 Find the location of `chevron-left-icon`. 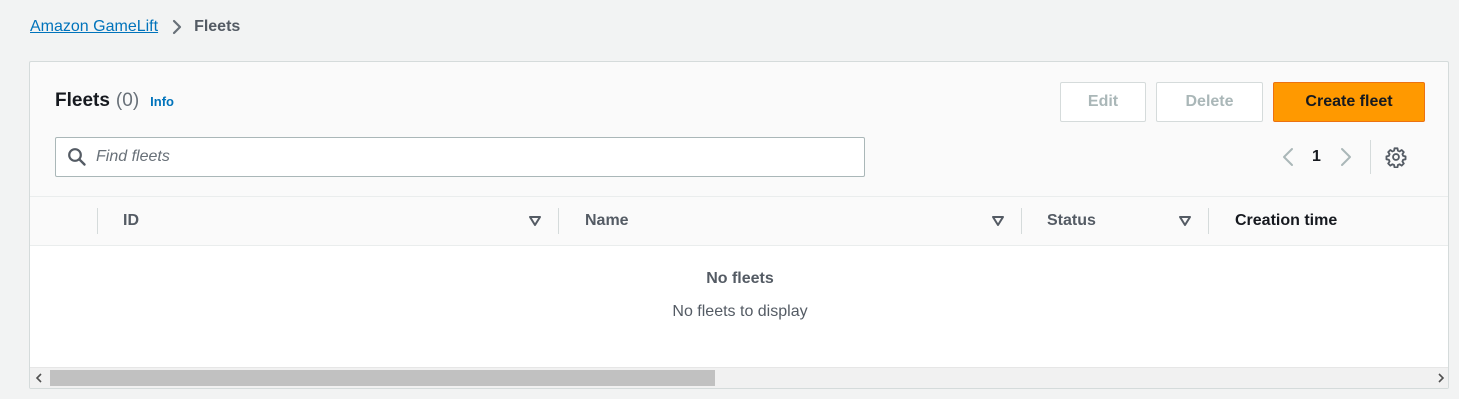

chevron-left-icon is located at coordinates (1288, 157).